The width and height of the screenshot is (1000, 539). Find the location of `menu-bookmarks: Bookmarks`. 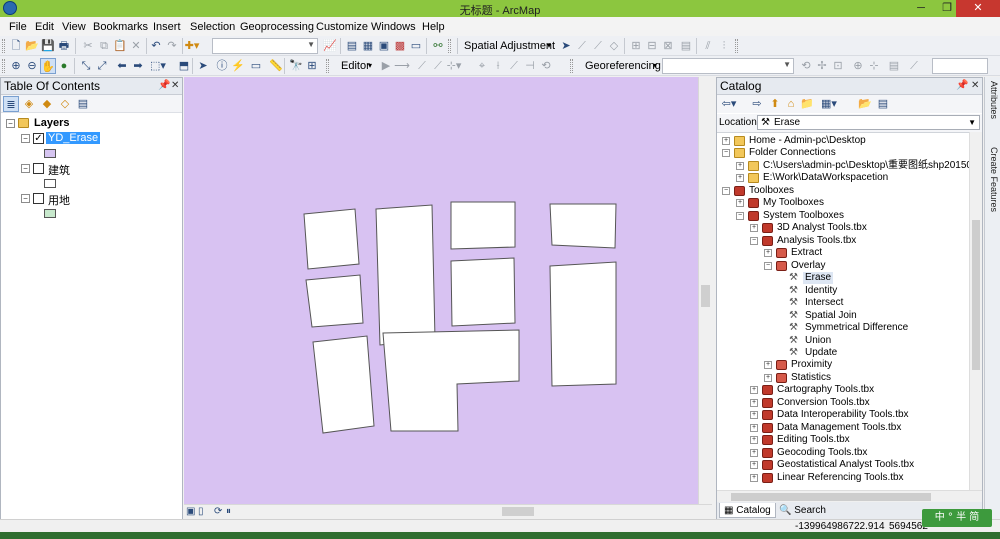

menu-bookmarks: Bookmarks is located at coordinates (120, 27).